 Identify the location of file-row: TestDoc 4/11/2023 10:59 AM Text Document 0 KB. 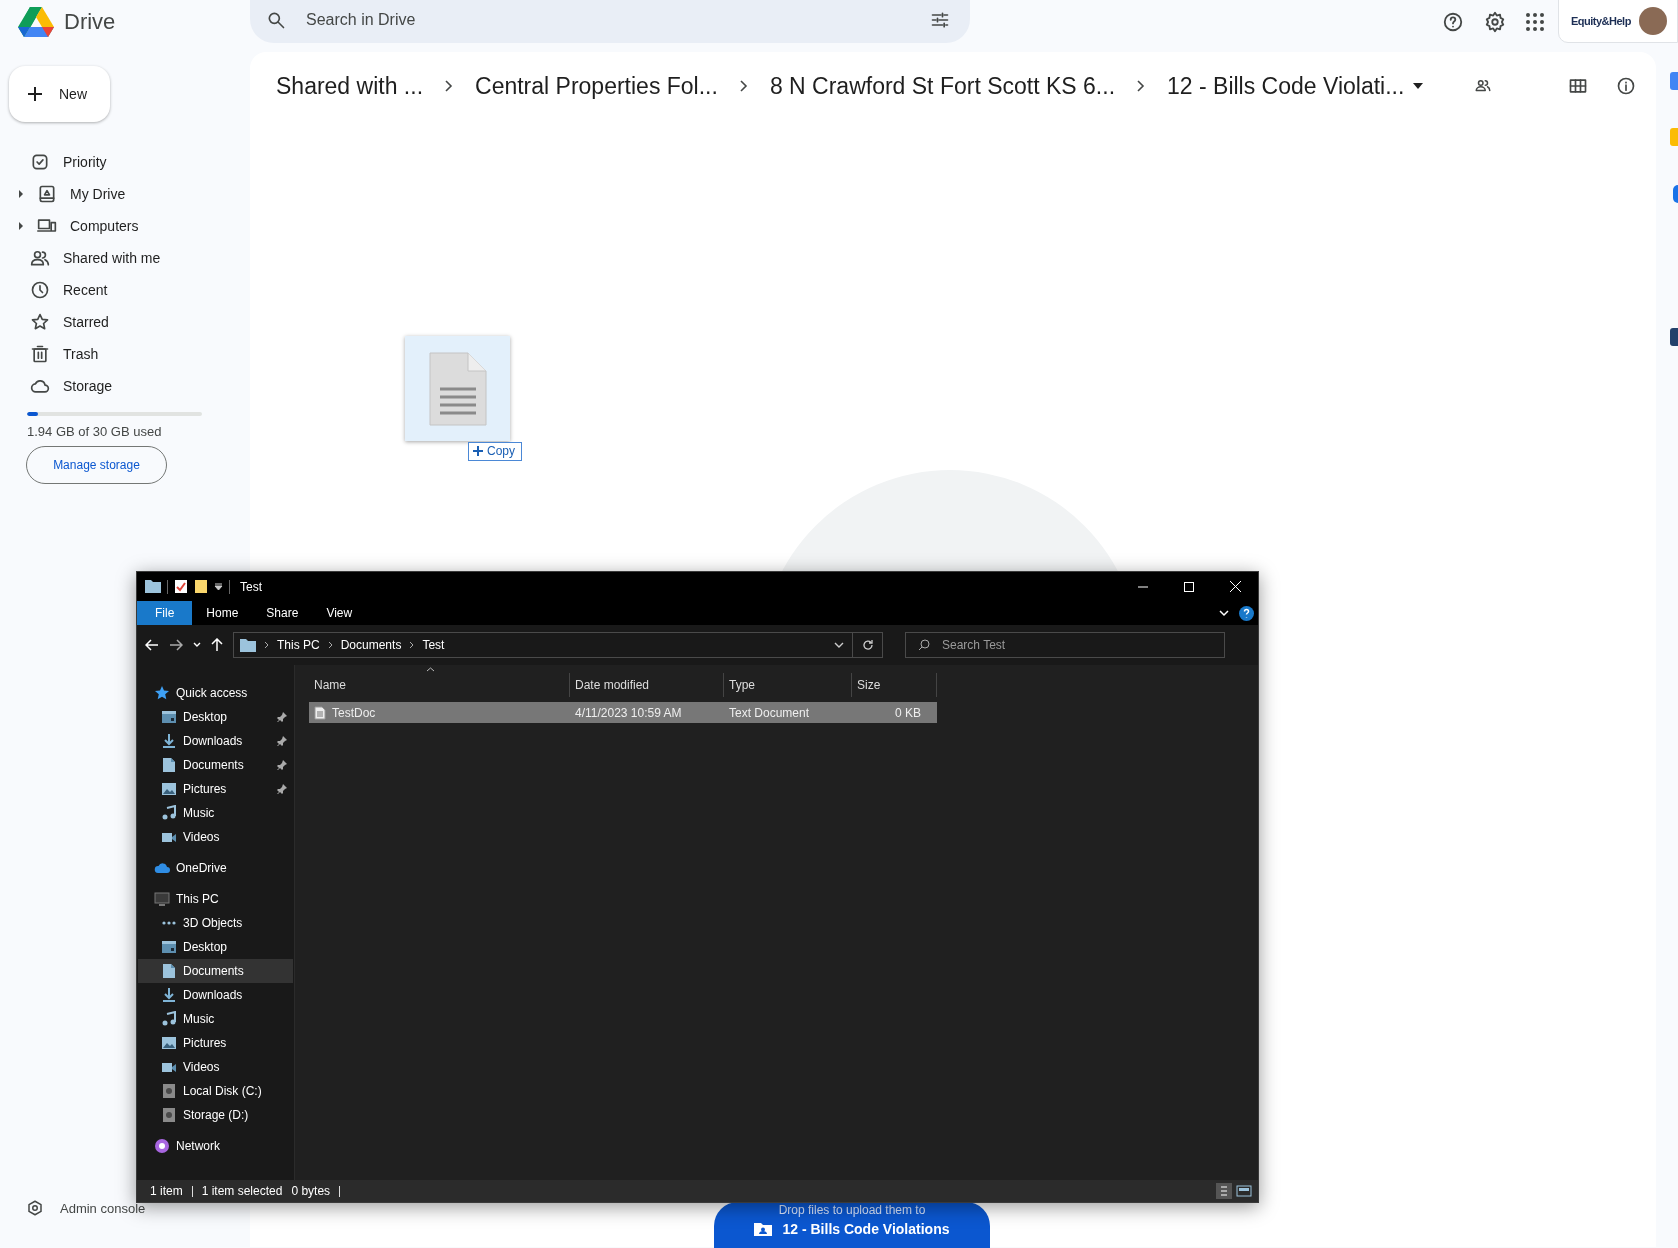
(623, 712).